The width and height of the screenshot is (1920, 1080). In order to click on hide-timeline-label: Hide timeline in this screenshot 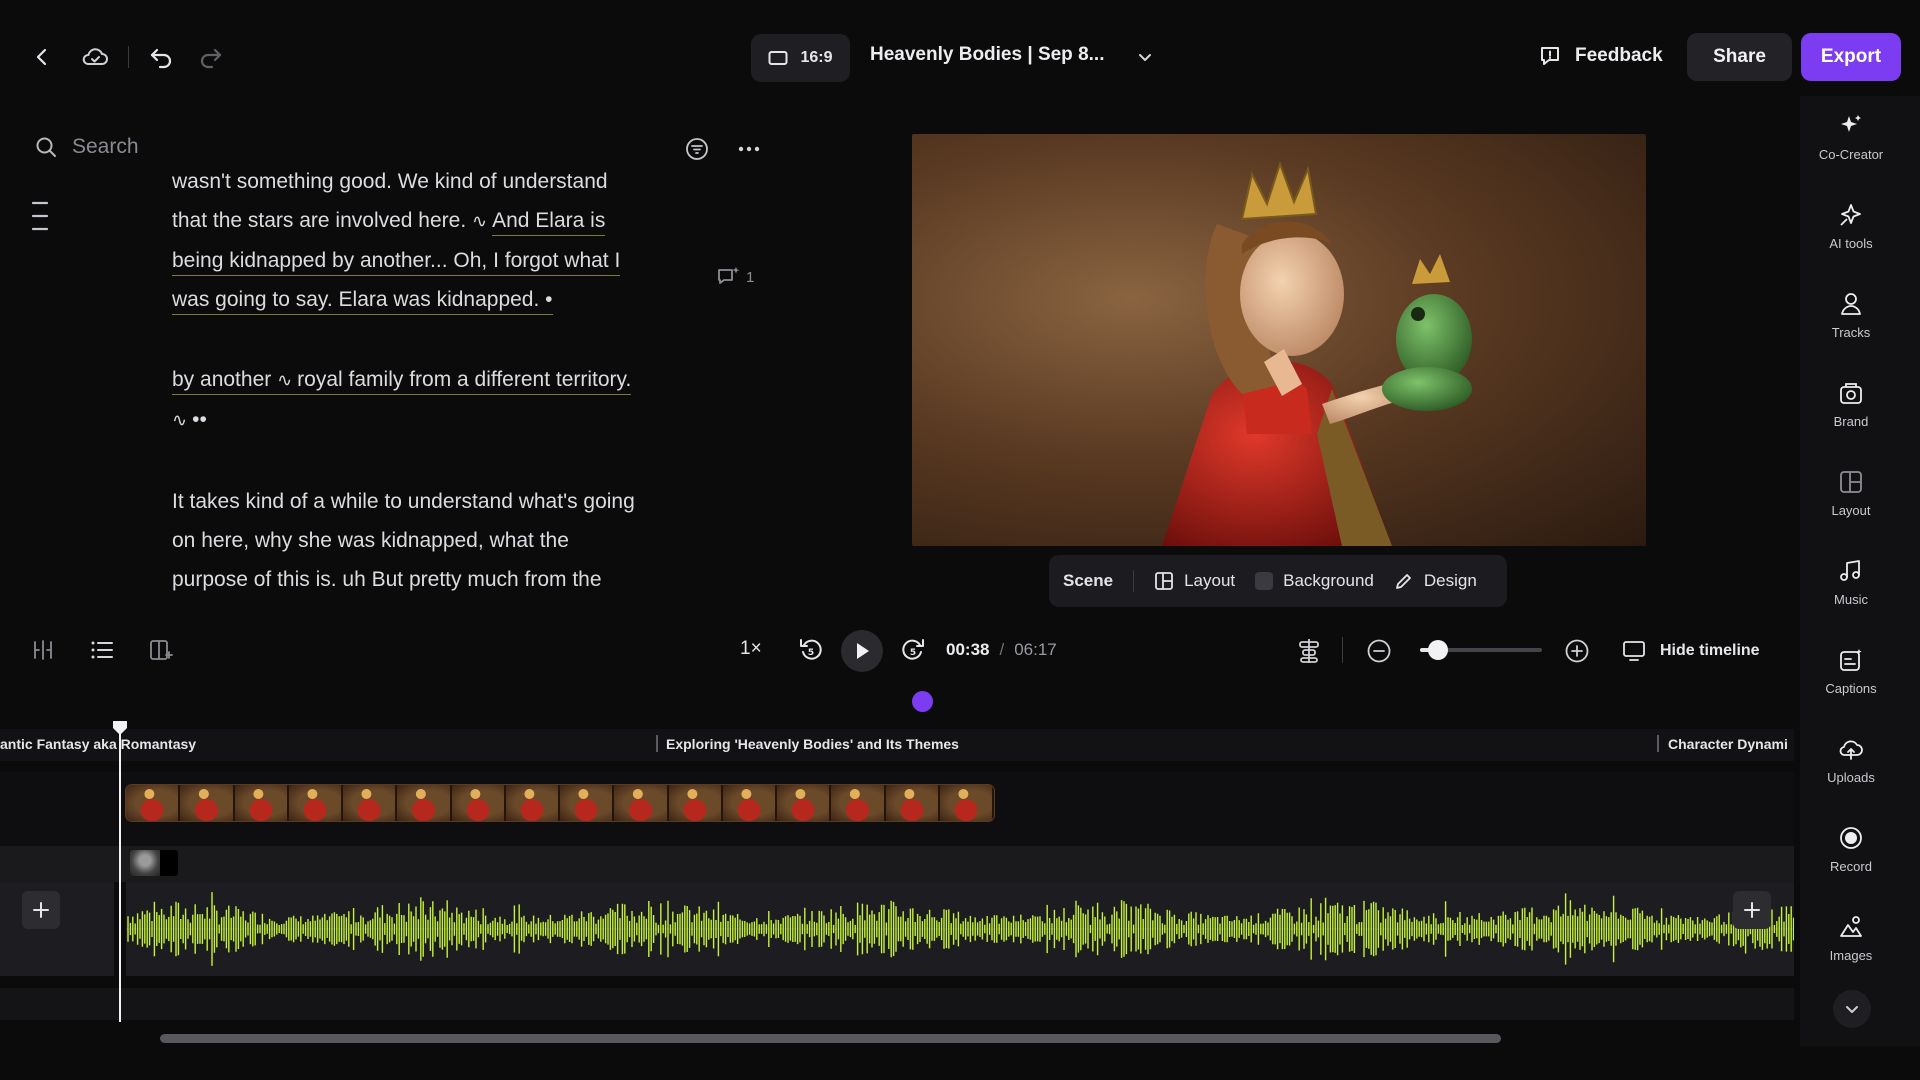, I will do `click(1710, 650)`.